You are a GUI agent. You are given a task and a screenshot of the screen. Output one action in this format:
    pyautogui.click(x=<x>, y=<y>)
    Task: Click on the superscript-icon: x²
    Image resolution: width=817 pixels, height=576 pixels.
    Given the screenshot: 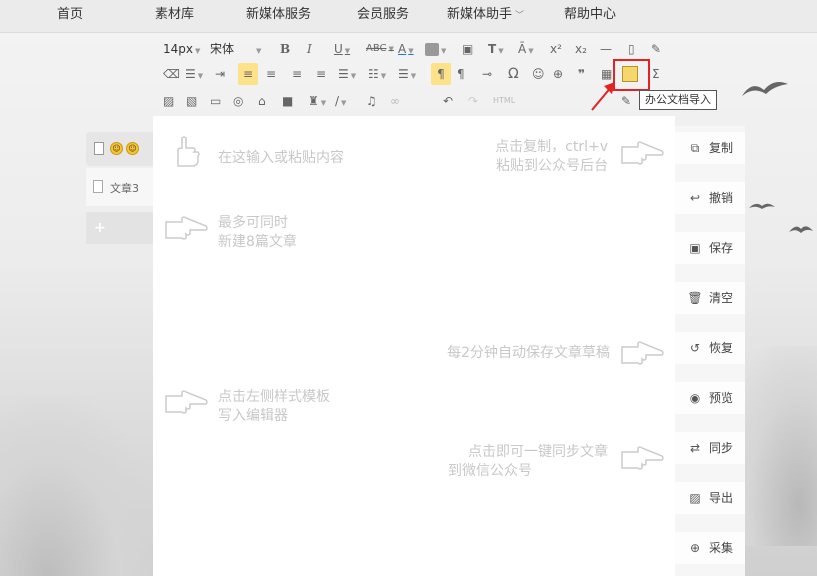 What is the action you would take?
    pyautogui.click(x=556, y=49)
    